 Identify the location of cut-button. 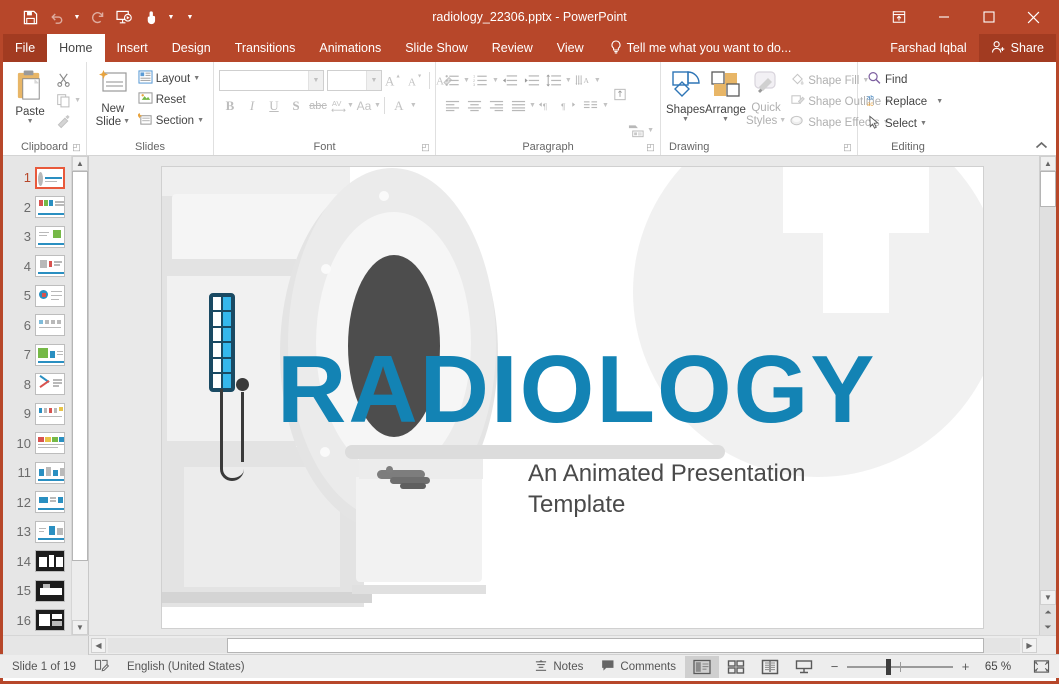
(63, 79).